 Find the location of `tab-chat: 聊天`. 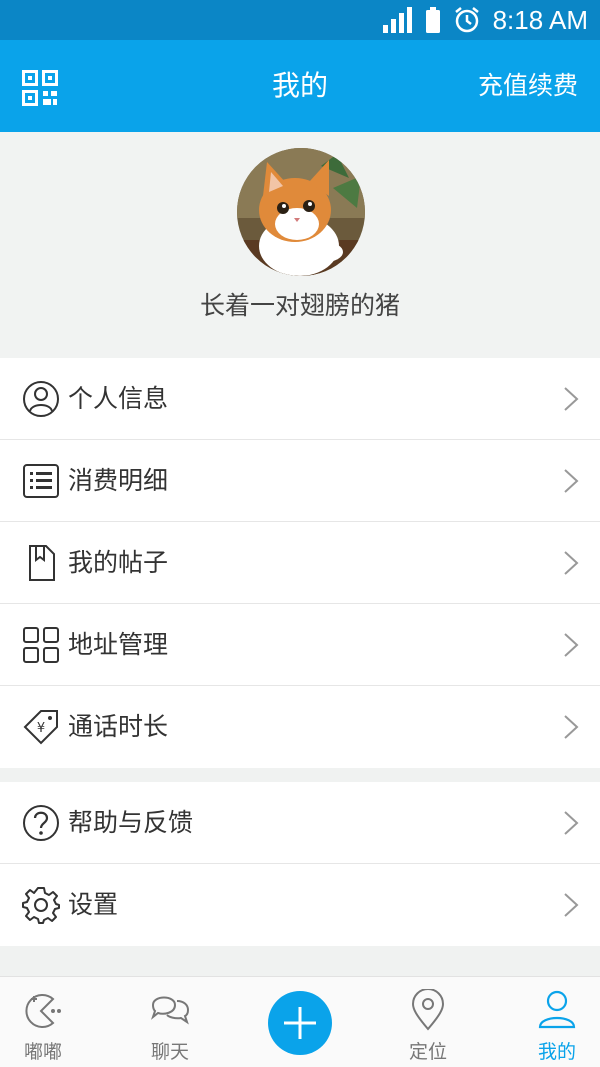

tab-chat: 聊天 is located at coordinates (170, 1022).